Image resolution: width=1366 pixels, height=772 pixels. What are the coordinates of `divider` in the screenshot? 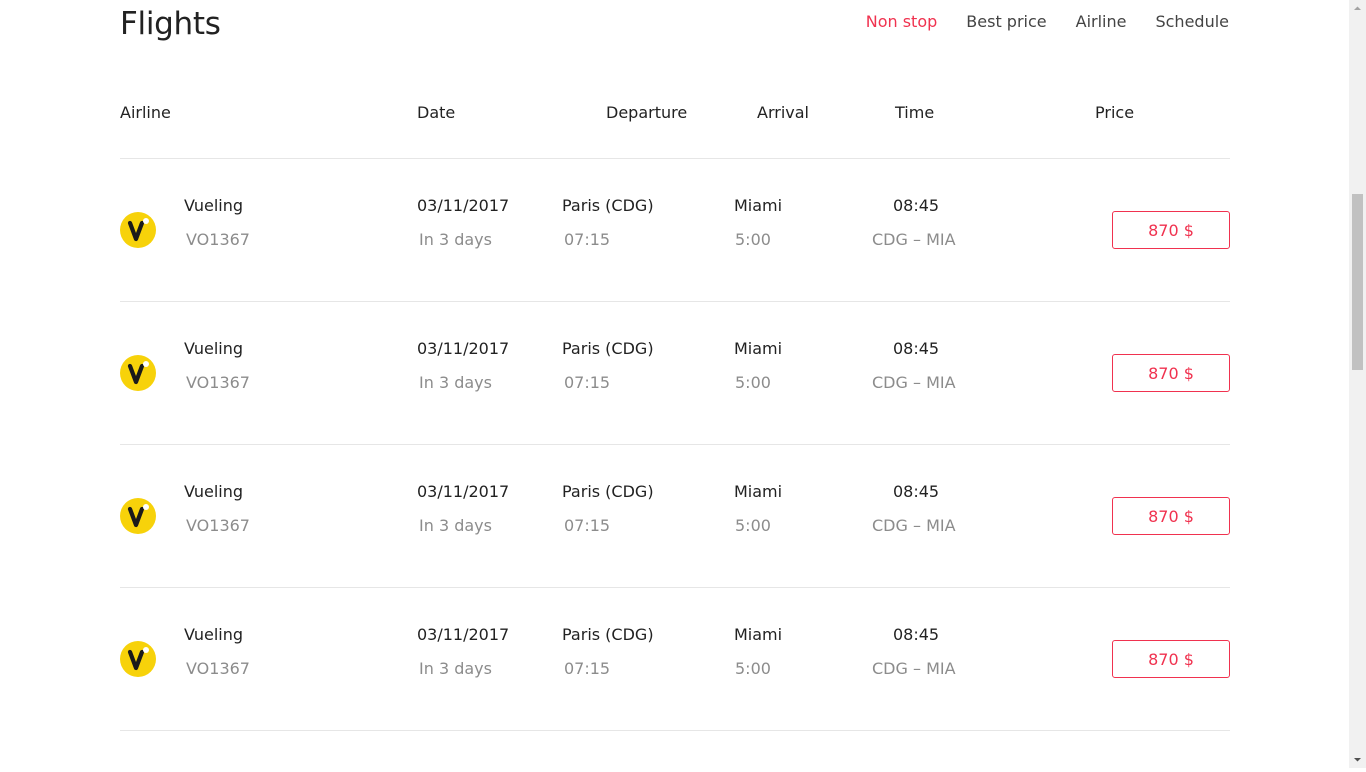 It's located at (675, 730).